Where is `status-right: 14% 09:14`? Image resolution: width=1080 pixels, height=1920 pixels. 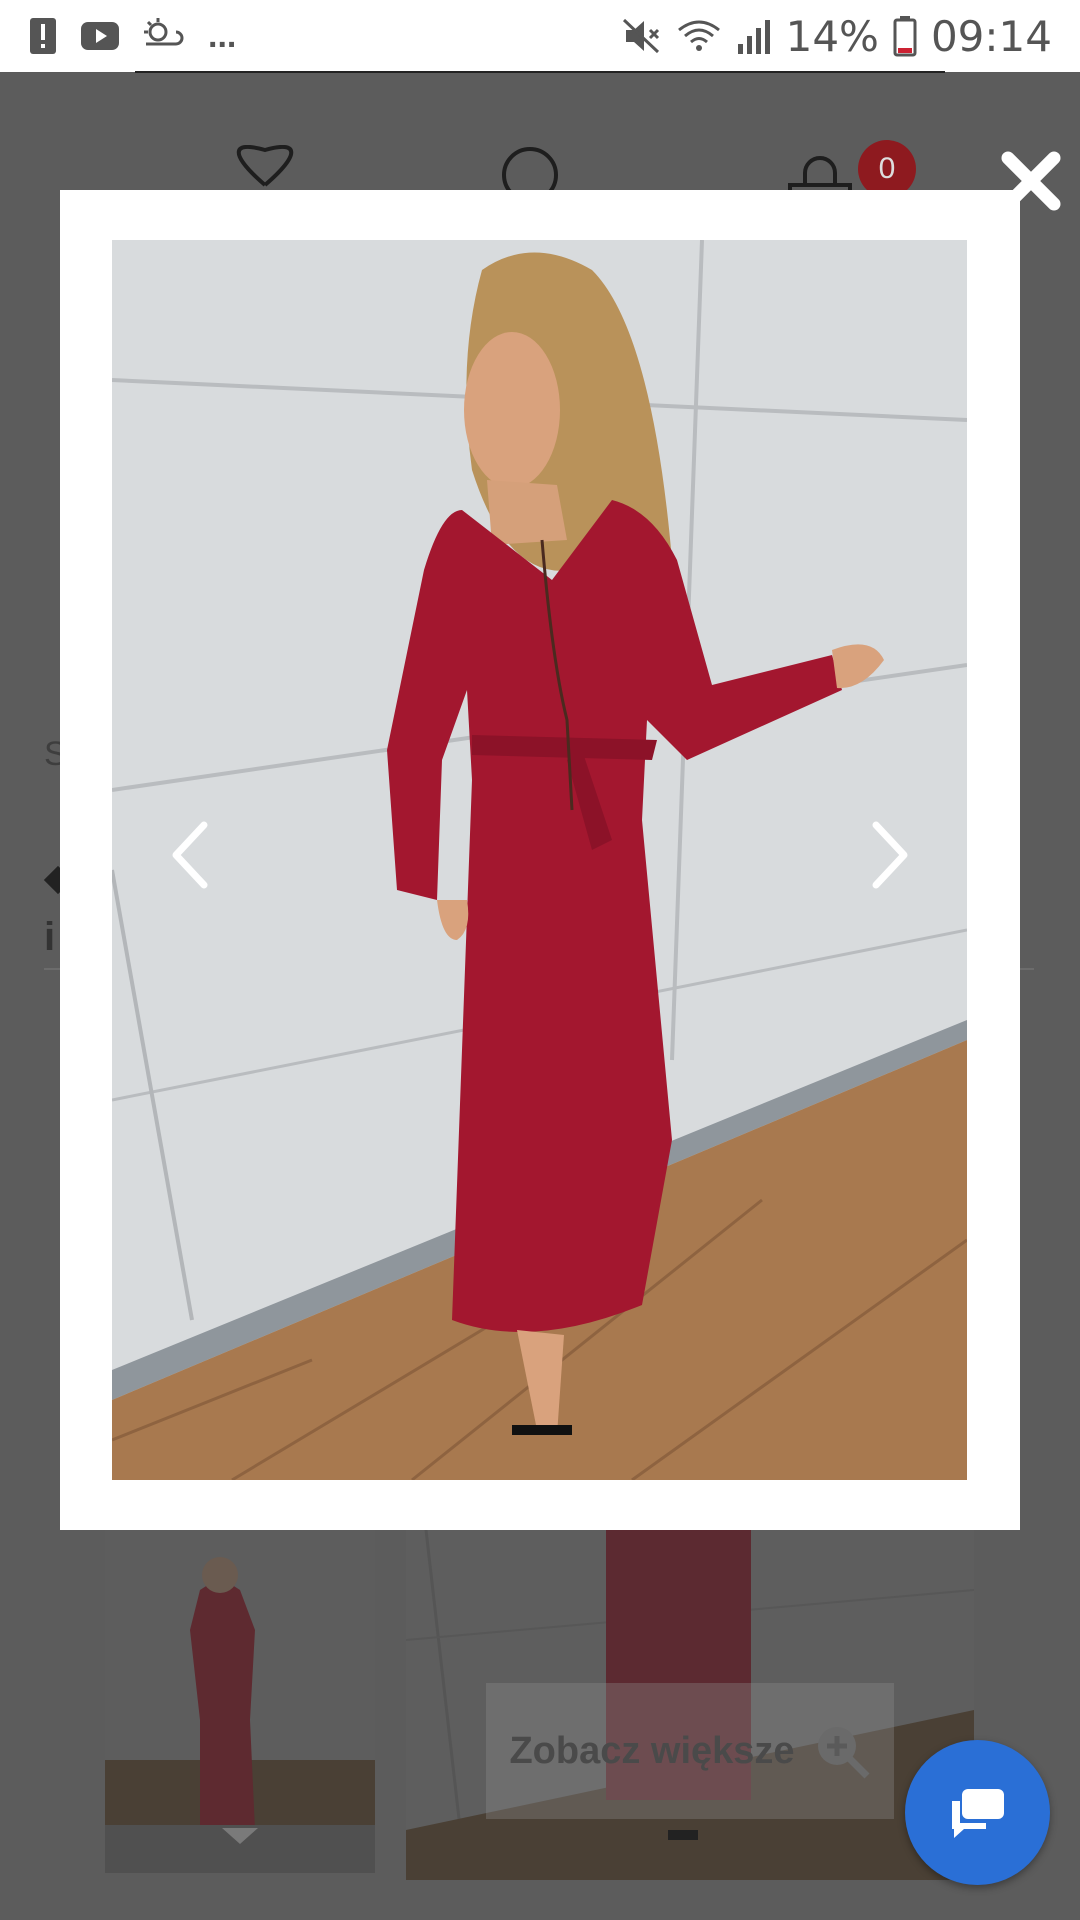 status-right: 14% 09:14 is located at coordinates (837, 36).